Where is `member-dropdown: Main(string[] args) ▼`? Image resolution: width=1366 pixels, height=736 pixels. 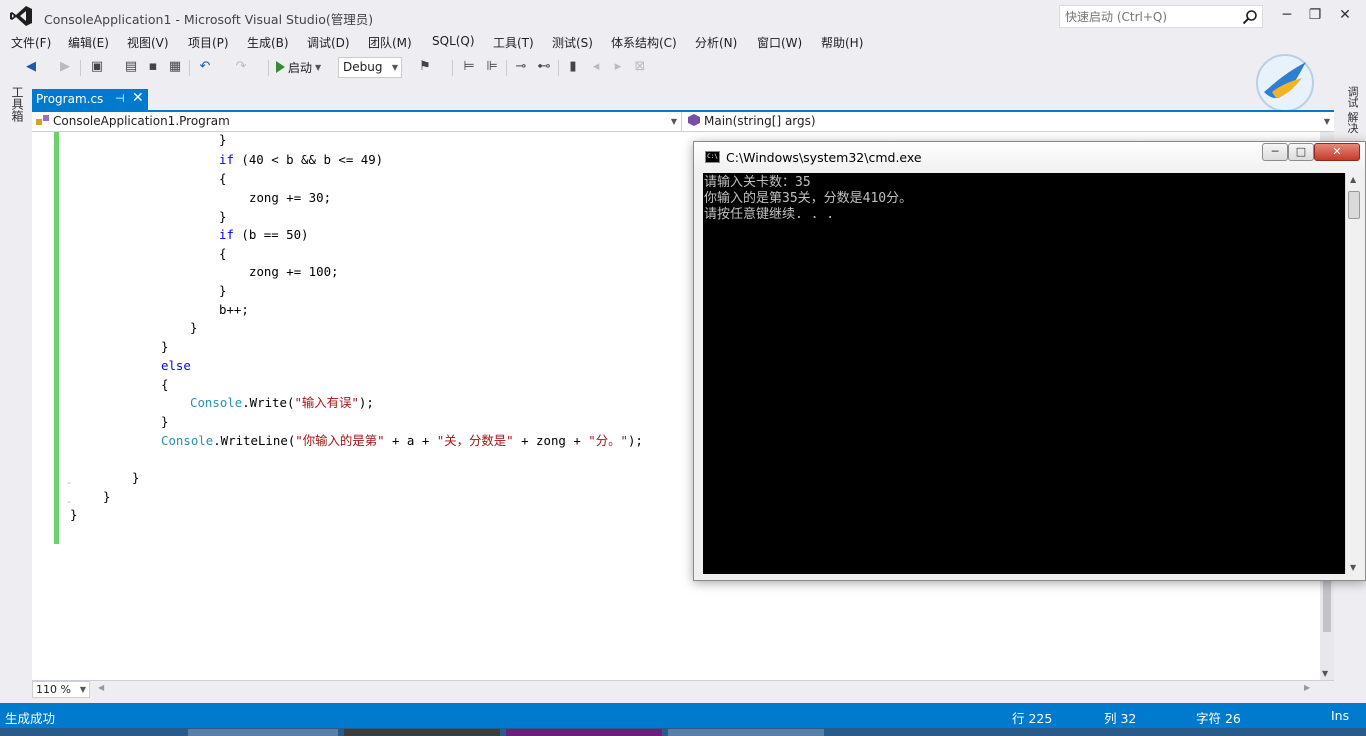
member-dropdown: Main(string[] args) ▼ is located at coordinates (1008, 122).